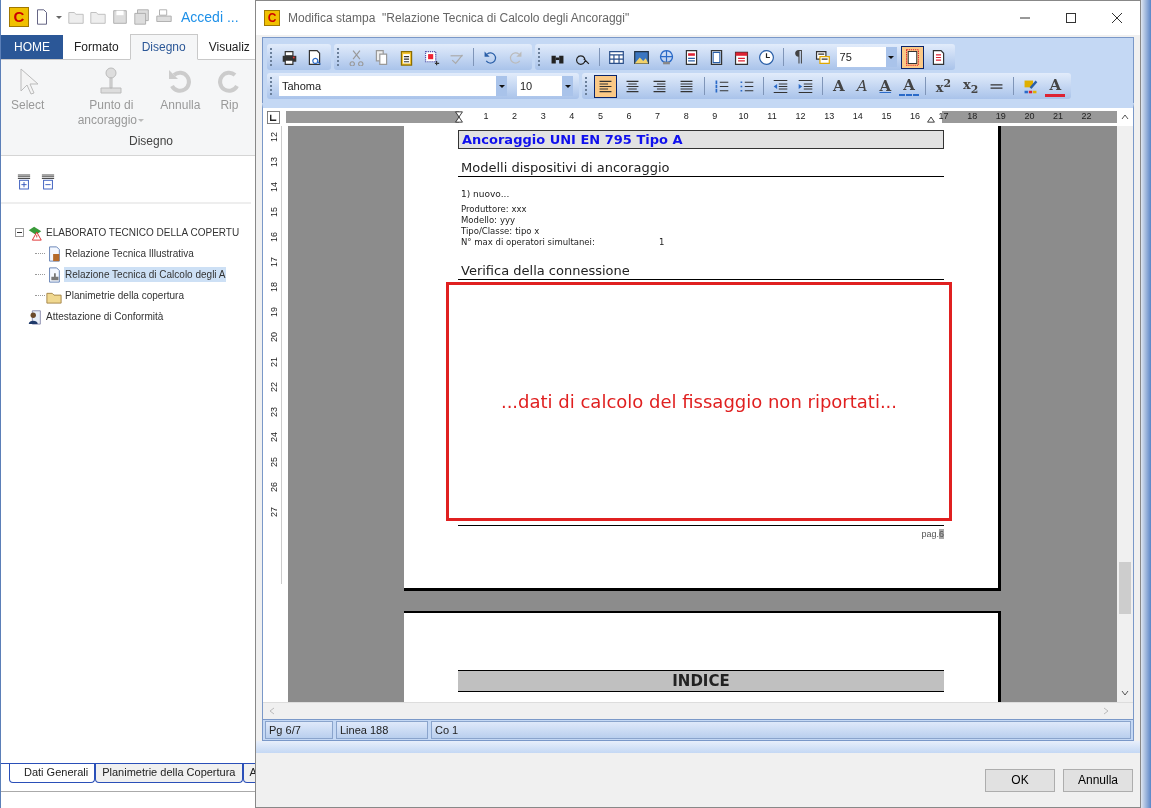  I want to click on ruler-number: 8, so click(686, 116).